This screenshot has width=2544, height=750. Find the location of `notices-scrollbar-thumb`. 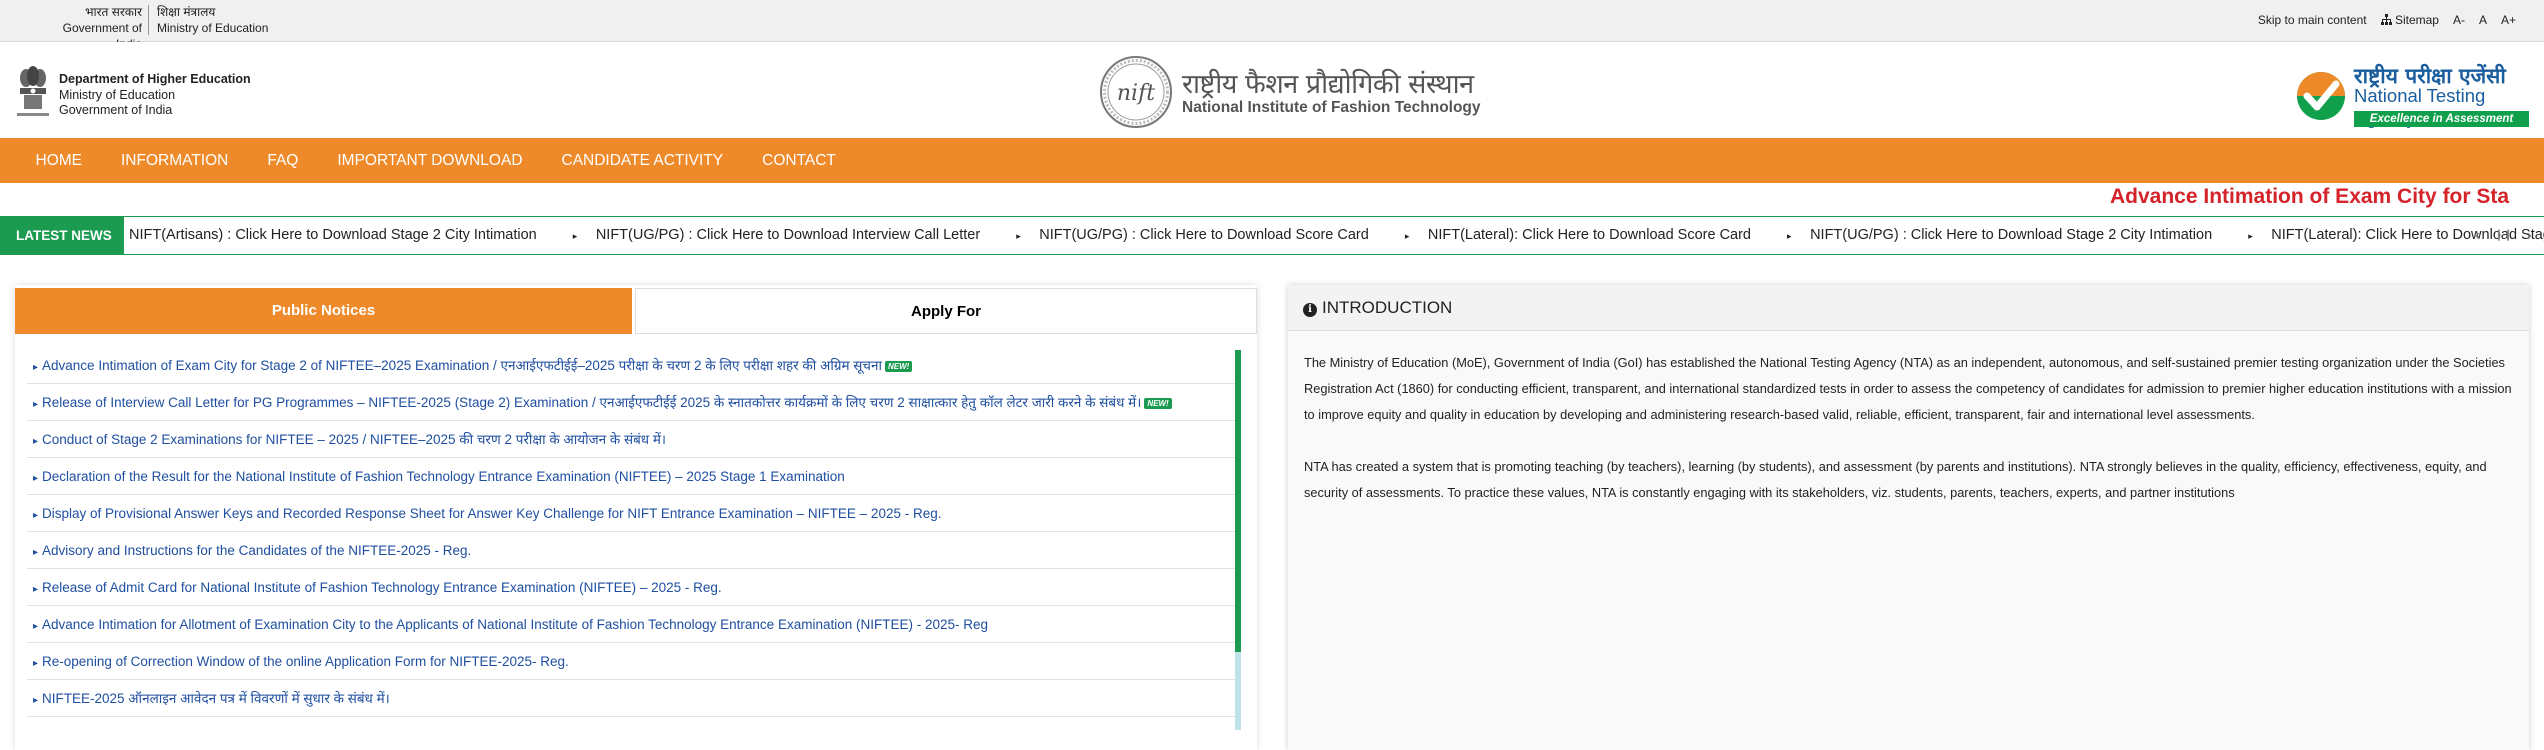

notices-scrollbar-thumb is located at coordinates (1238, 501).